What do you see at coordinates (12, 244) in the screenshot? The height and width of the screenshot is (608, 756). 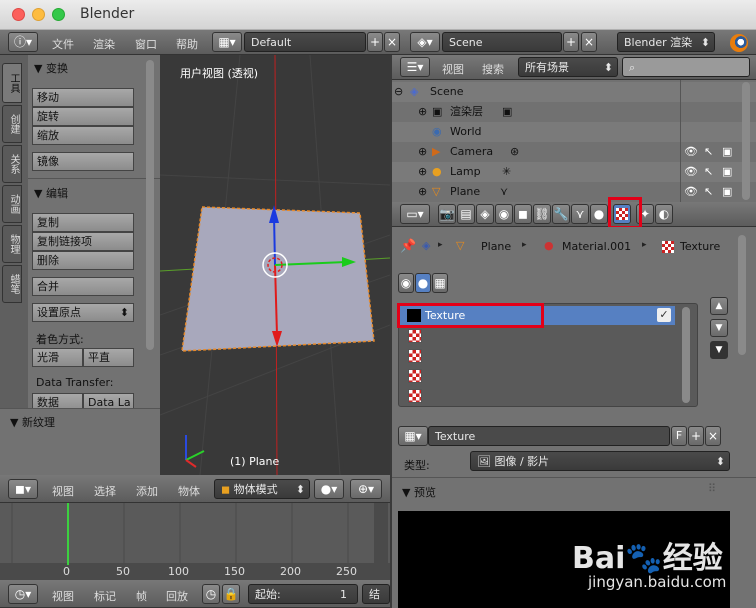 I see `tab-physics: 物理` at bounding box center [12, 244].